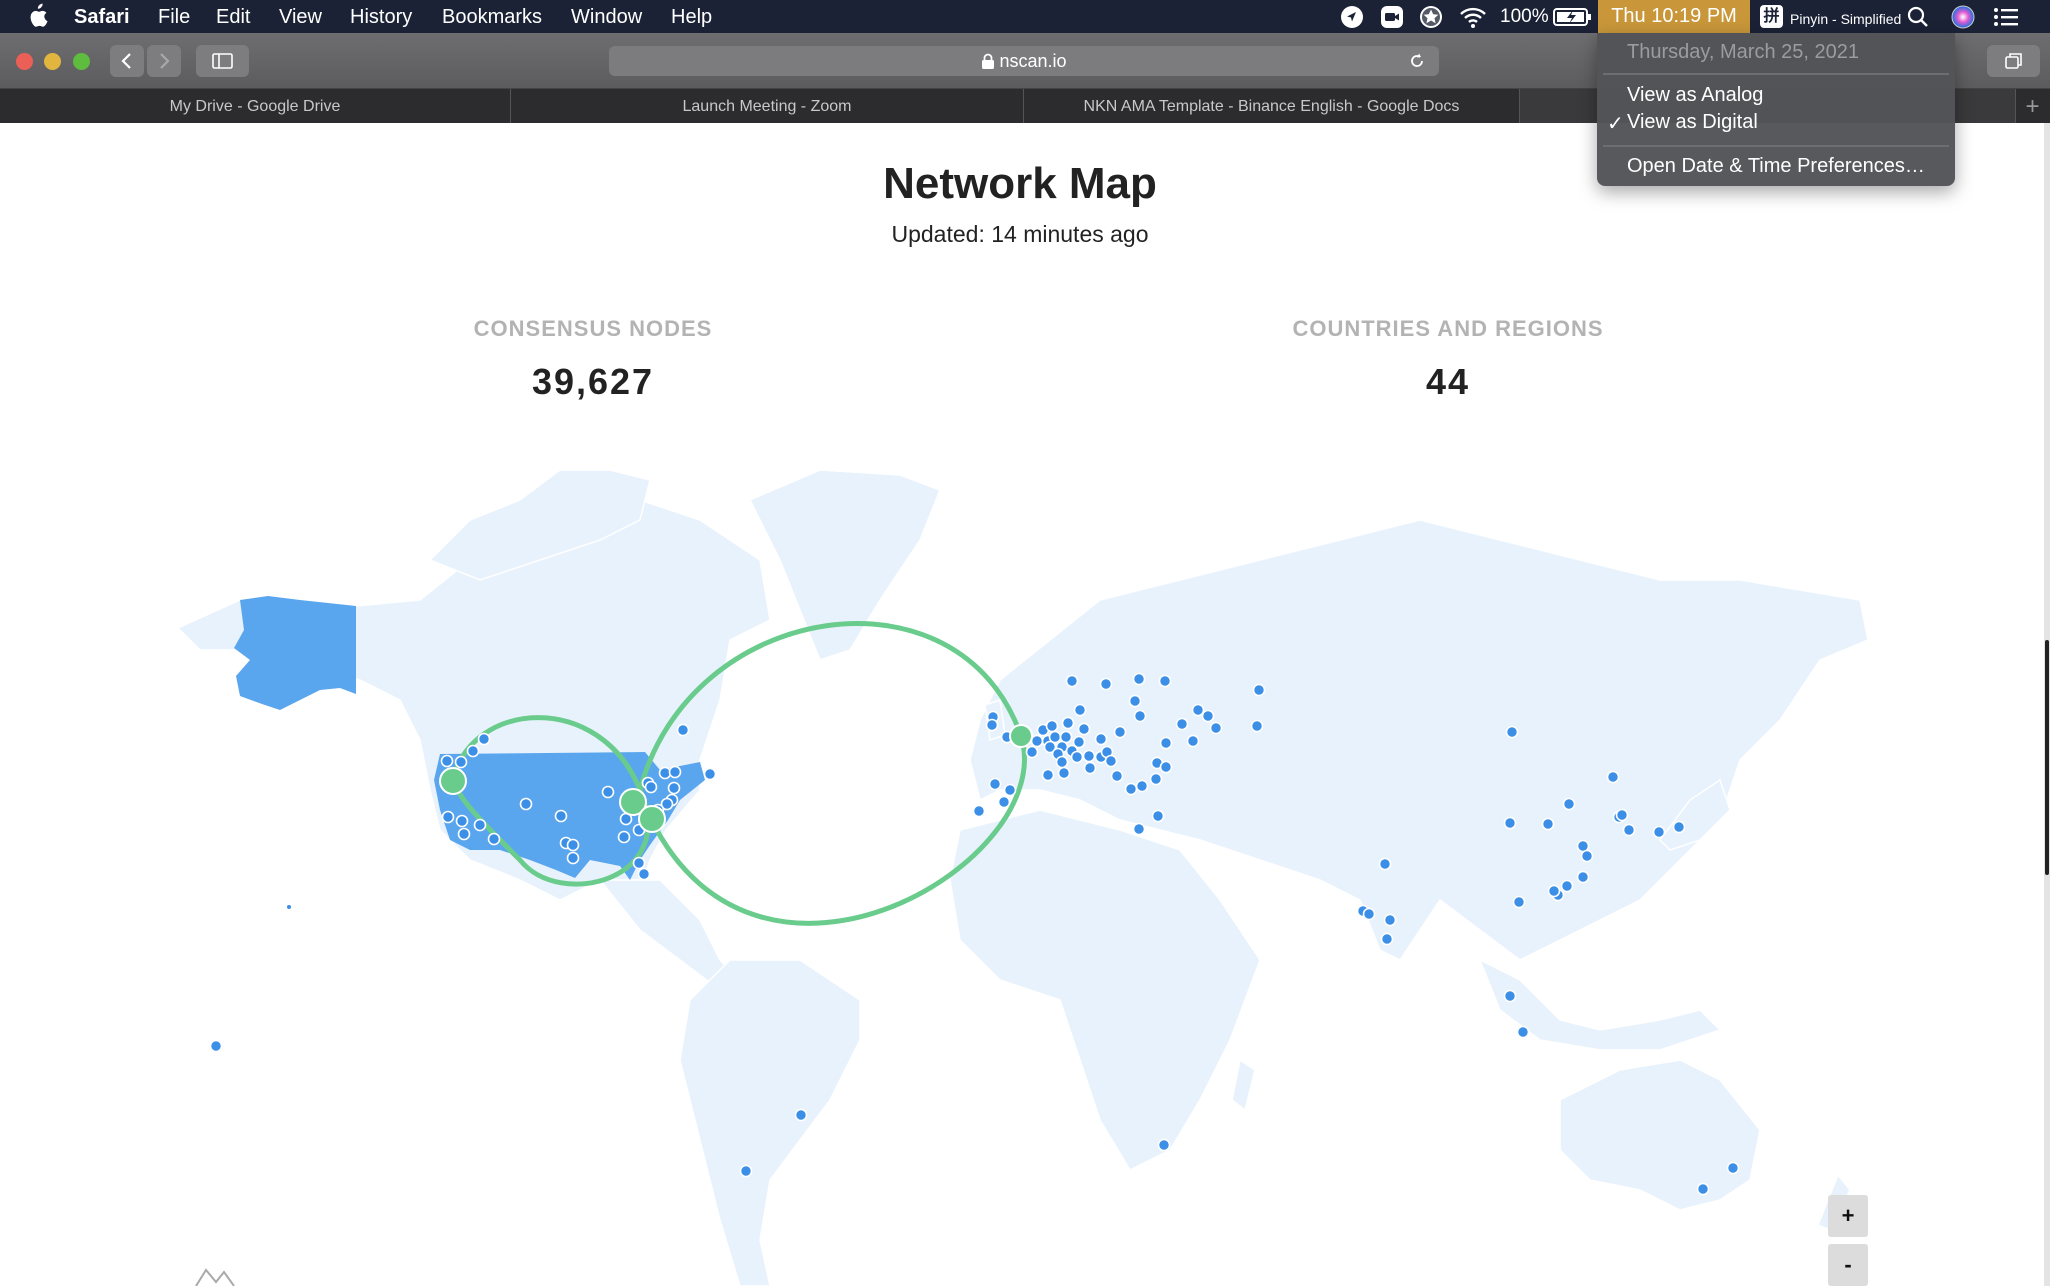 This screenshot has height=1286, width=2050. What do you see at coordinates (233, 17) in the screenshot?
I see `menu-edit: Edit` at bounding box center [233, 17].